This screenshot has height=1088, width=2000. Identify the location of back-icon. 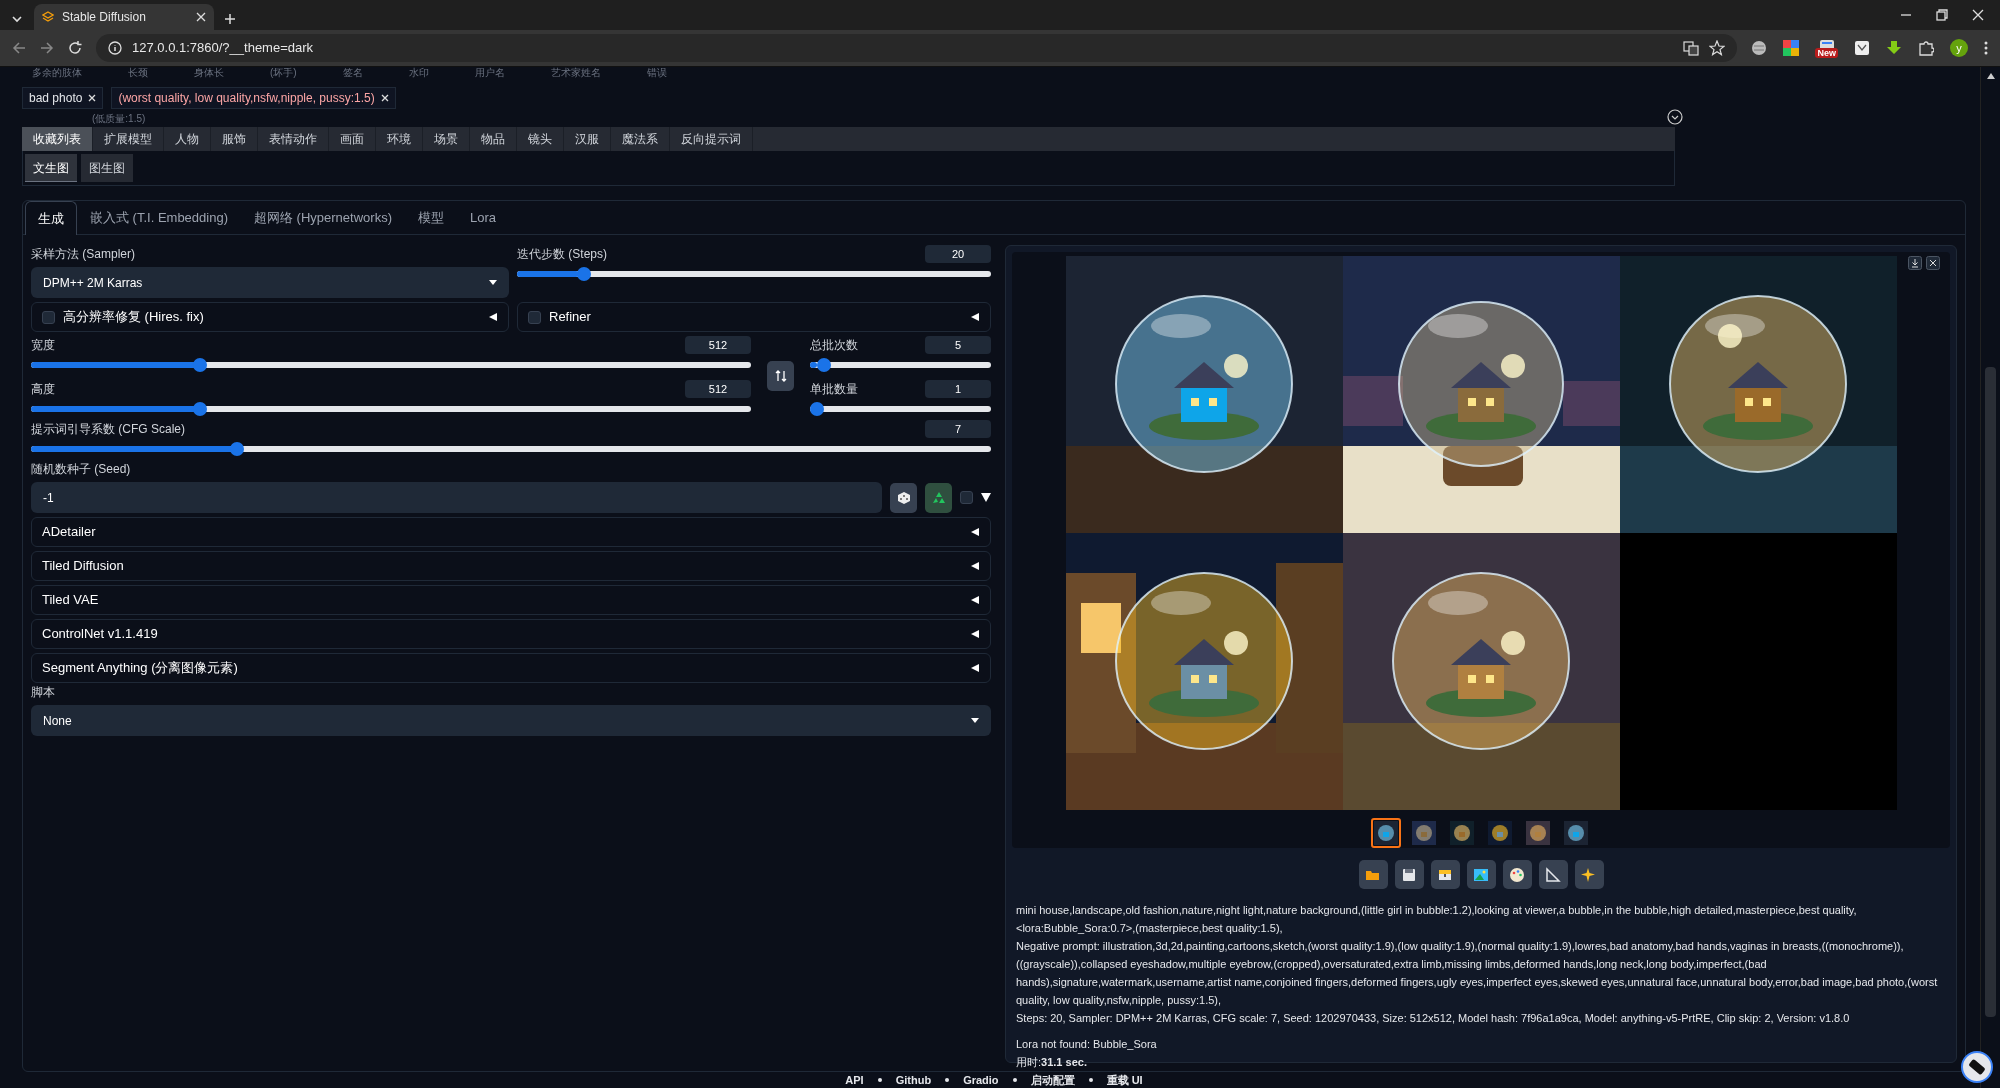
(19, 48).